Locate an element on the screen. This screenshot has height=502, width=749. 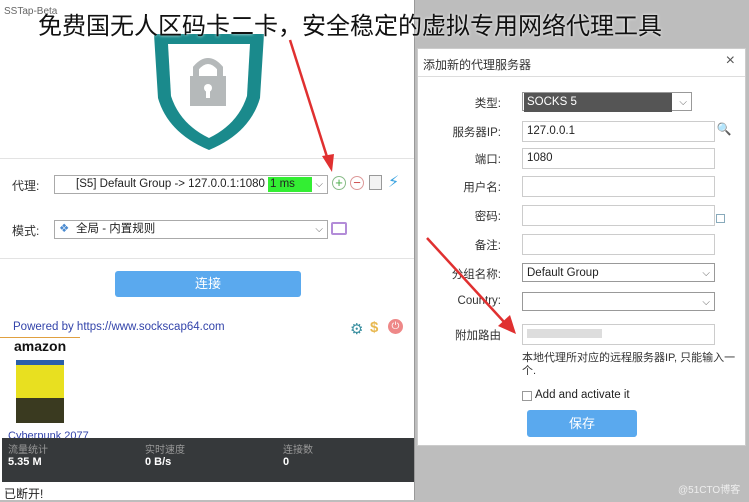
field-select: SOCKS 5 ⌵ is located at coordinates (607, 102).